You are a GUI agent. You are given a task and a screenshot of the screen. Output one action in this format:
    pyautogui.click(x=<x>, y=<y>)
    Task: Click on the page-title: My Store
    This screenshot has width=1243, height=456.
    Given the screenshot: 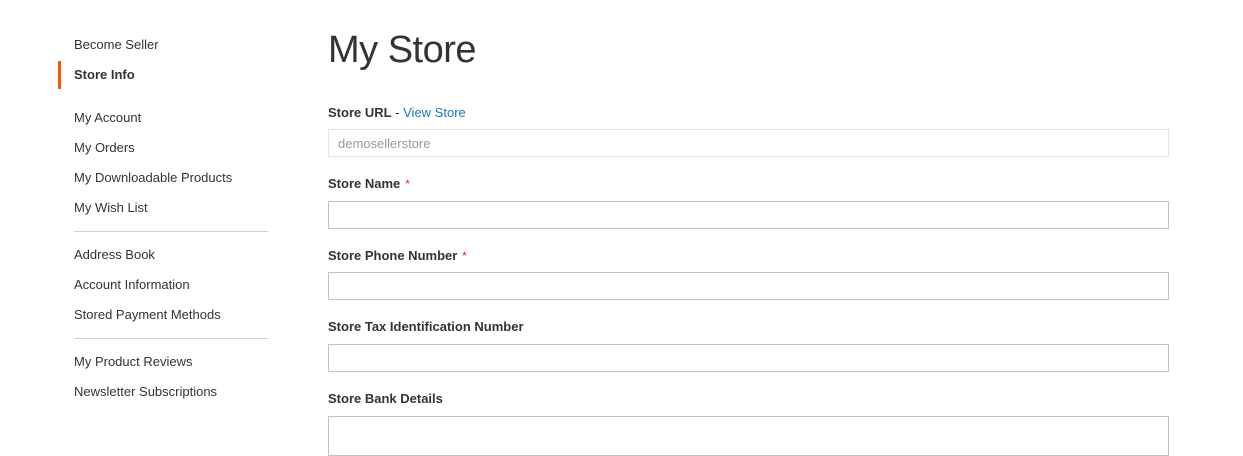 What is the action you would take?
    pyautogui.click(x=402, y=50)
    